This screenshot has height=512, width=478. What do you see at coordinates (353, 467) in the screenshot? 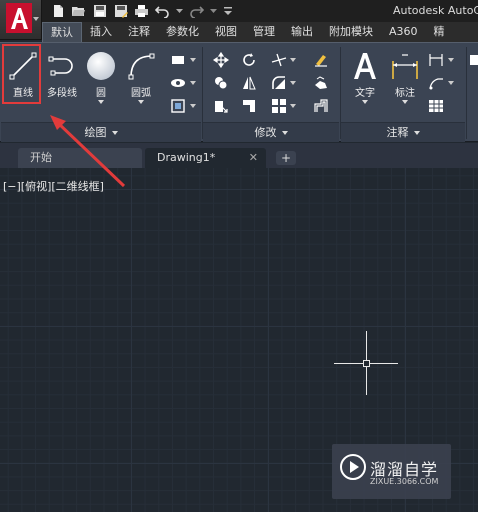
I see `play-logo-icon` at bounding box center [353, 467].